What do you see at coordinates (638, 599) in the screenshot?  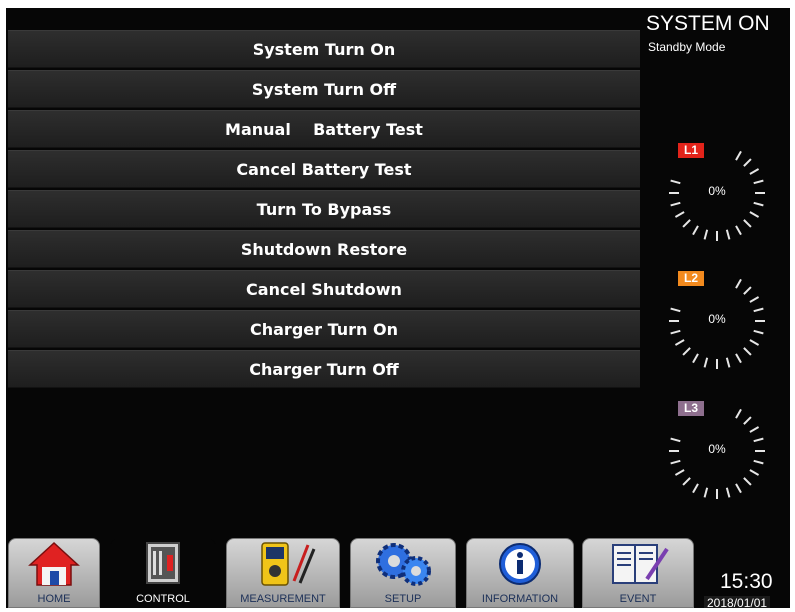 I see `tab-label: EVENT` at bounding box center [638, 599].